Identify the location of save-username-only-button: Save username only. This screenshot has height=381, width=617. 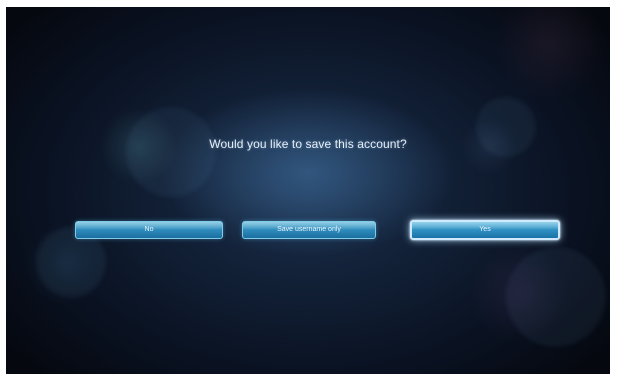
(309, 230).